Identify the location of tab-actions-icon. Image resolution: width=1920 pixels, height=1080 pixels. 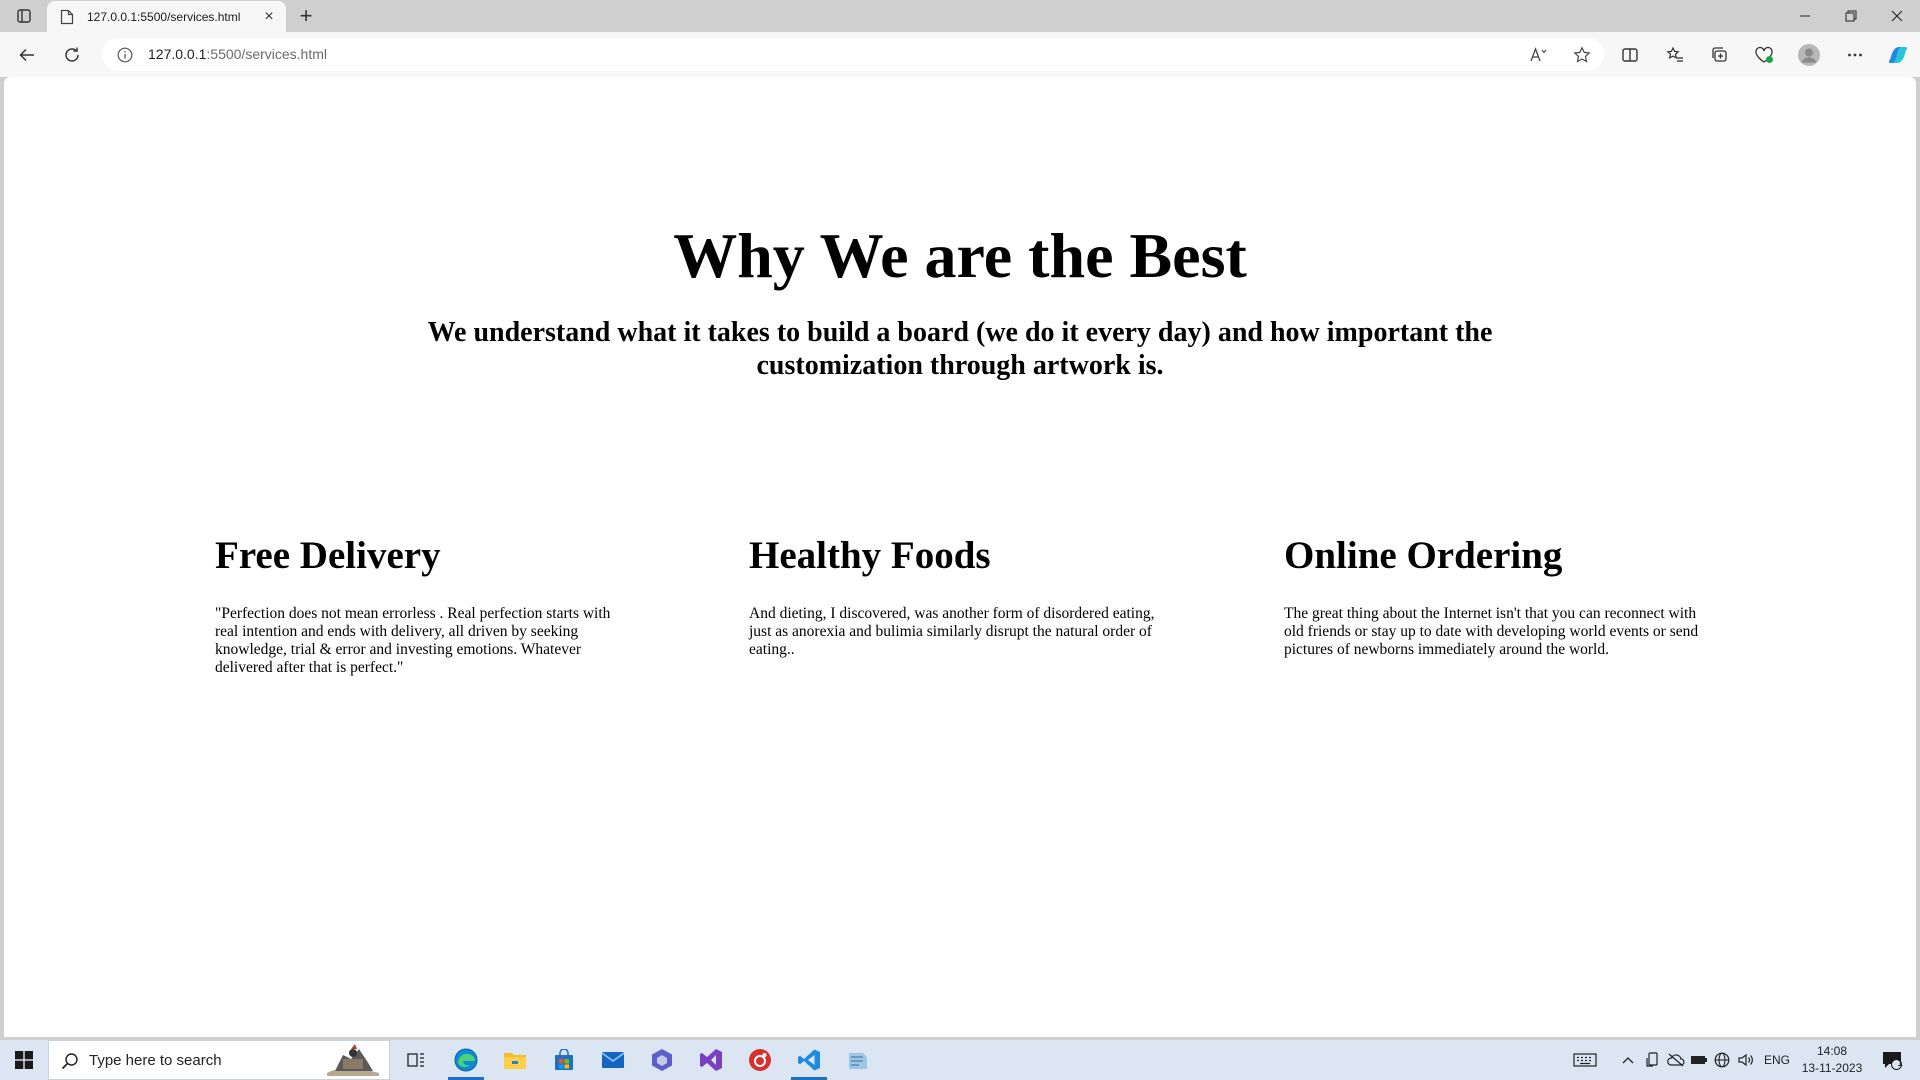
(24, 16).